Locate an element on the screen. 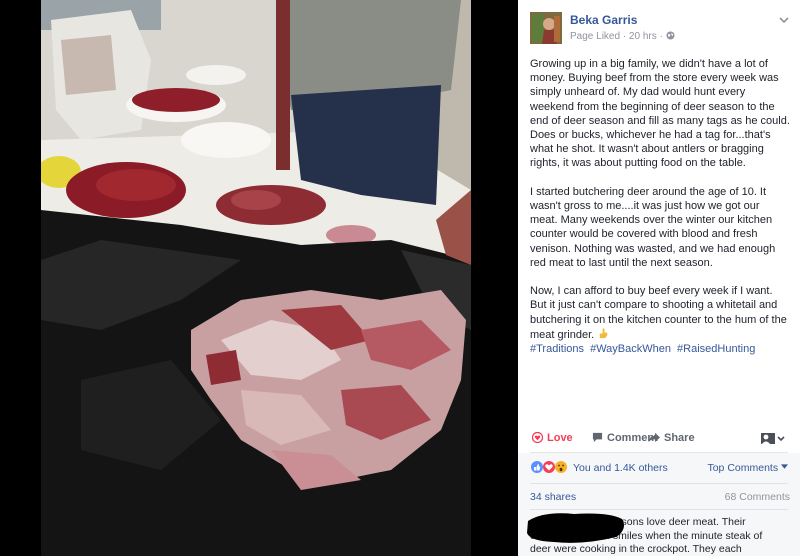  post-meta: Page Liked · 20 hrs · is located at coordinates (622, 36).